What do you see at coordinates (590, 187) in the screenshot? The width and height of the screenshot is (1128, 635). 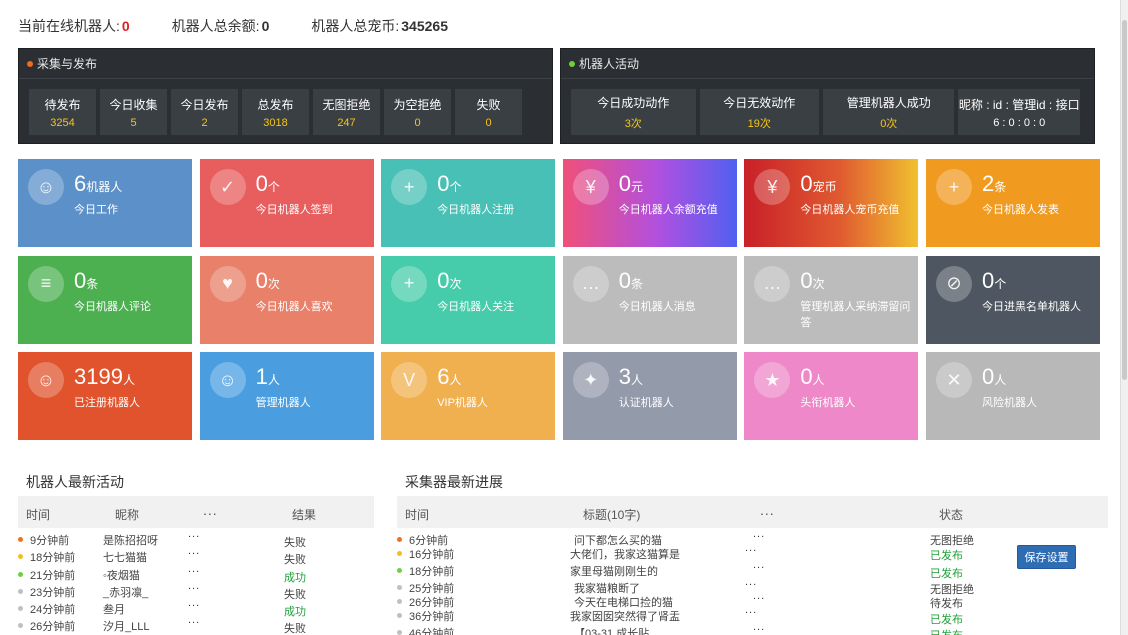 I see `yuan-icon: ¥` at bounding box center [590, 187].